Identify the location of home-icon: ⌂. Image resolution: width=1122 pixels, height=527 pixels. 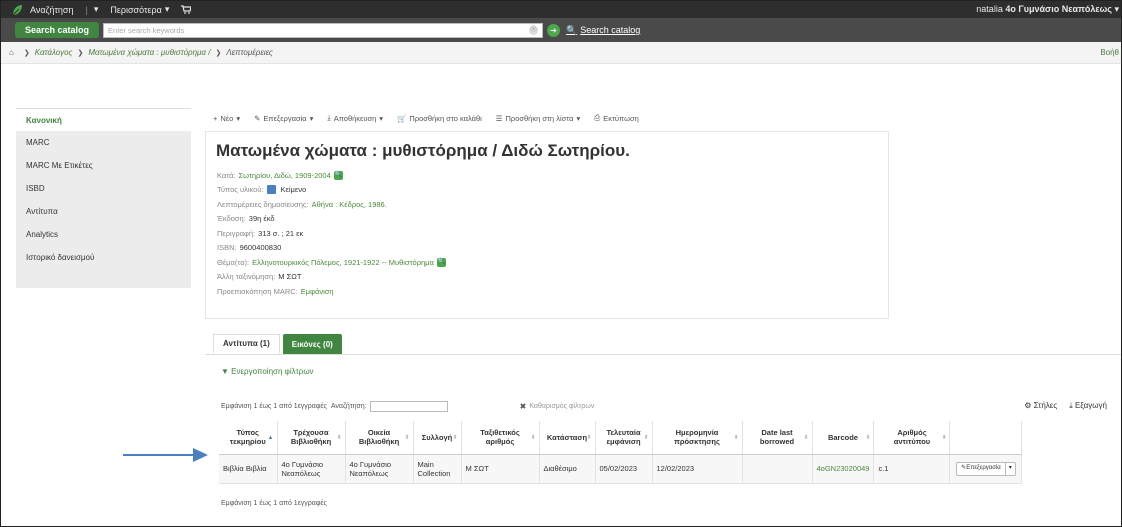
(11, 52).